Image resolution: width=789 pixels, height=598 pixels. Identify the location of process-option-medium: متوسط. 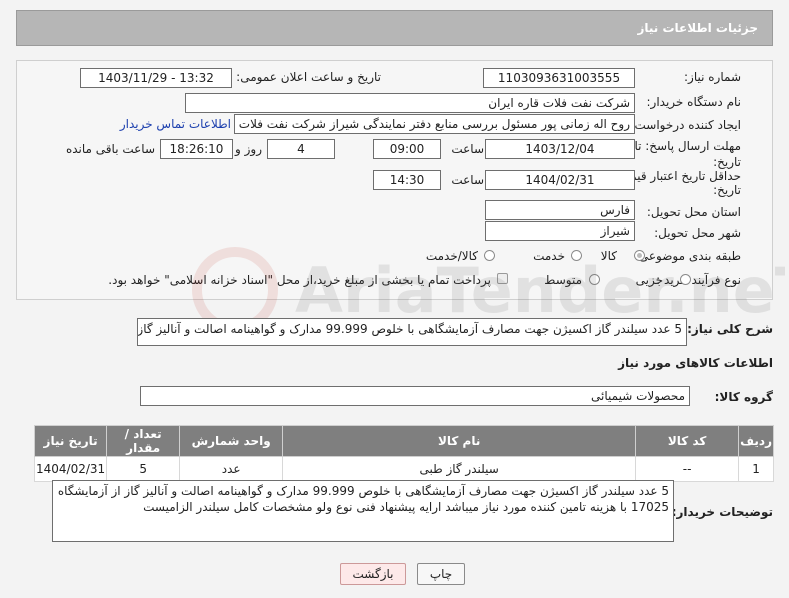
(563, 280).